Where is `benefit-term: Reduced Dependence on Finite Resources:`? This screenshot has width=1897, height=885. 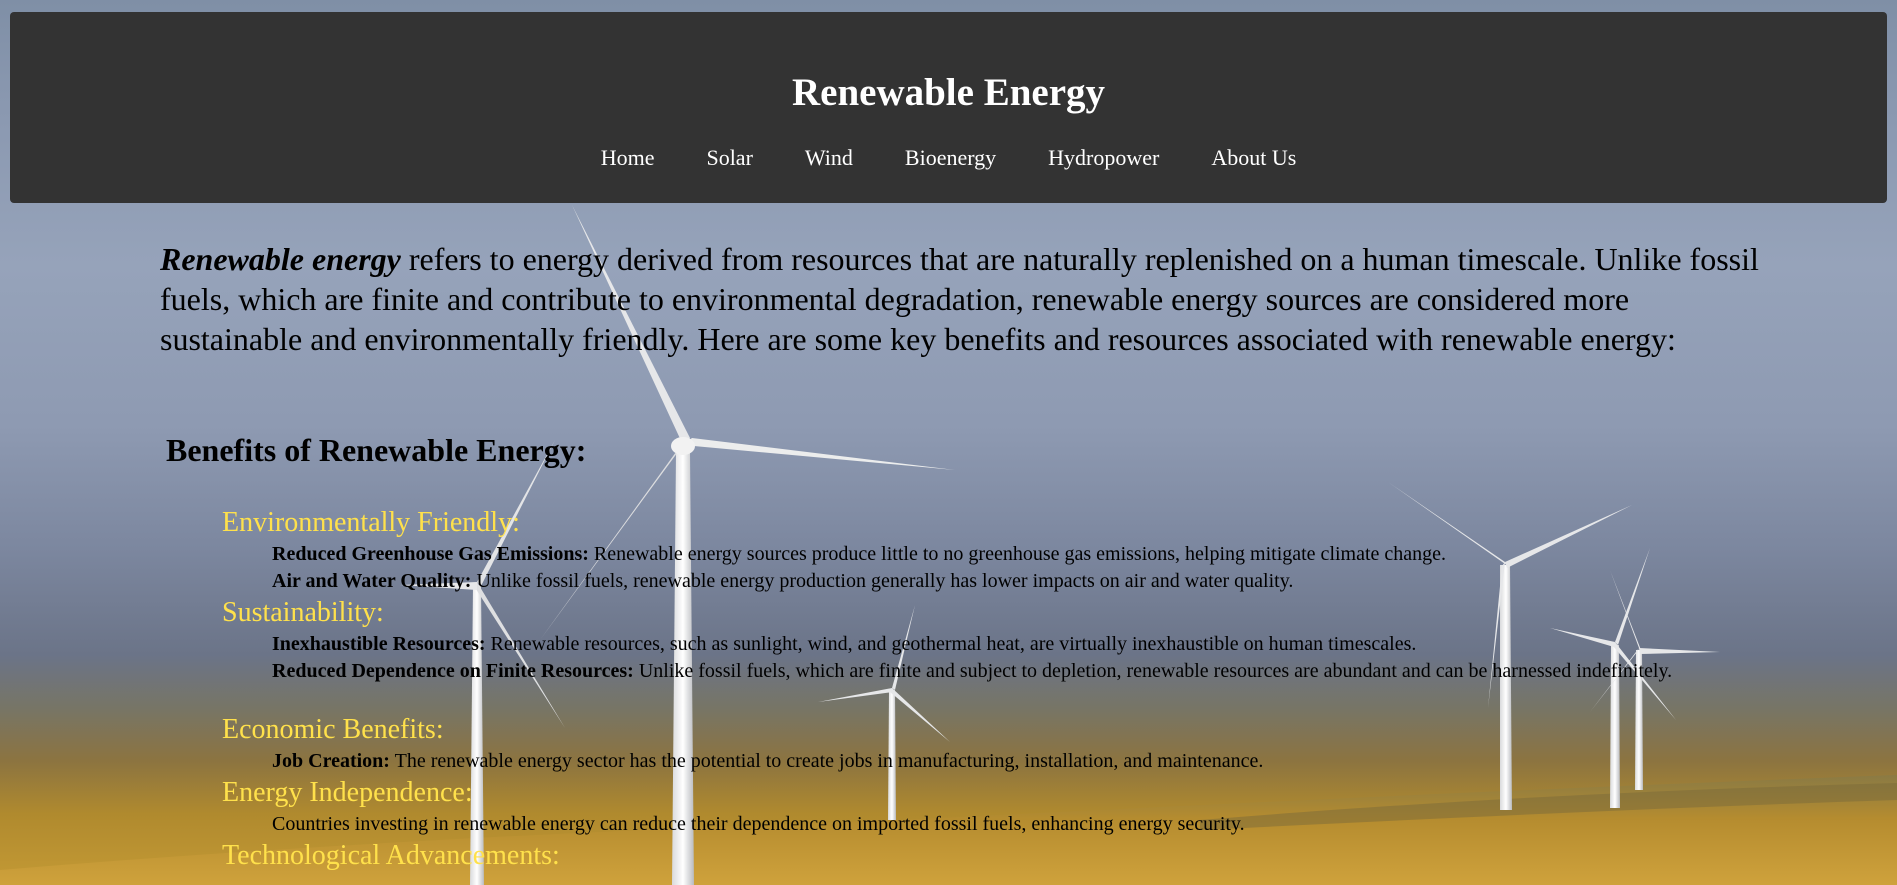 benefit-term: Reduced Dependence on Finite Resources: is located at coordinates (453, 671).